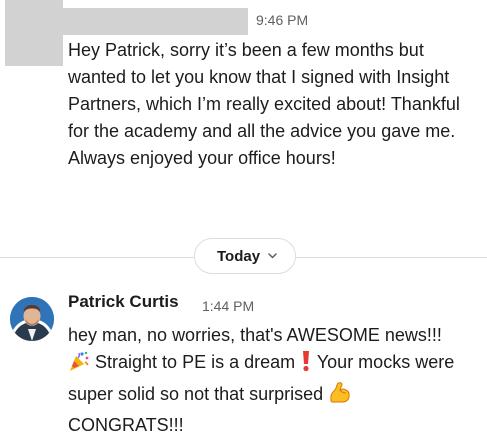 This screenshot has height=447, width=487. What do you see at coordinates (32, 319) in the screenshot?
I see `avatar` at bounding box center [32, 319].